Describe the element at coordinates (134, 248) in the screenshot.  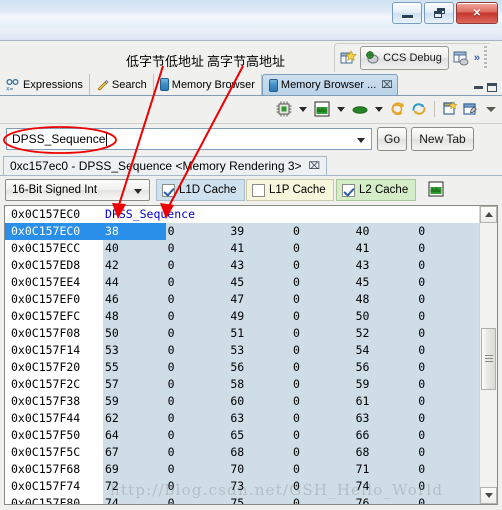
I see `memory-cell: 40` at that location.